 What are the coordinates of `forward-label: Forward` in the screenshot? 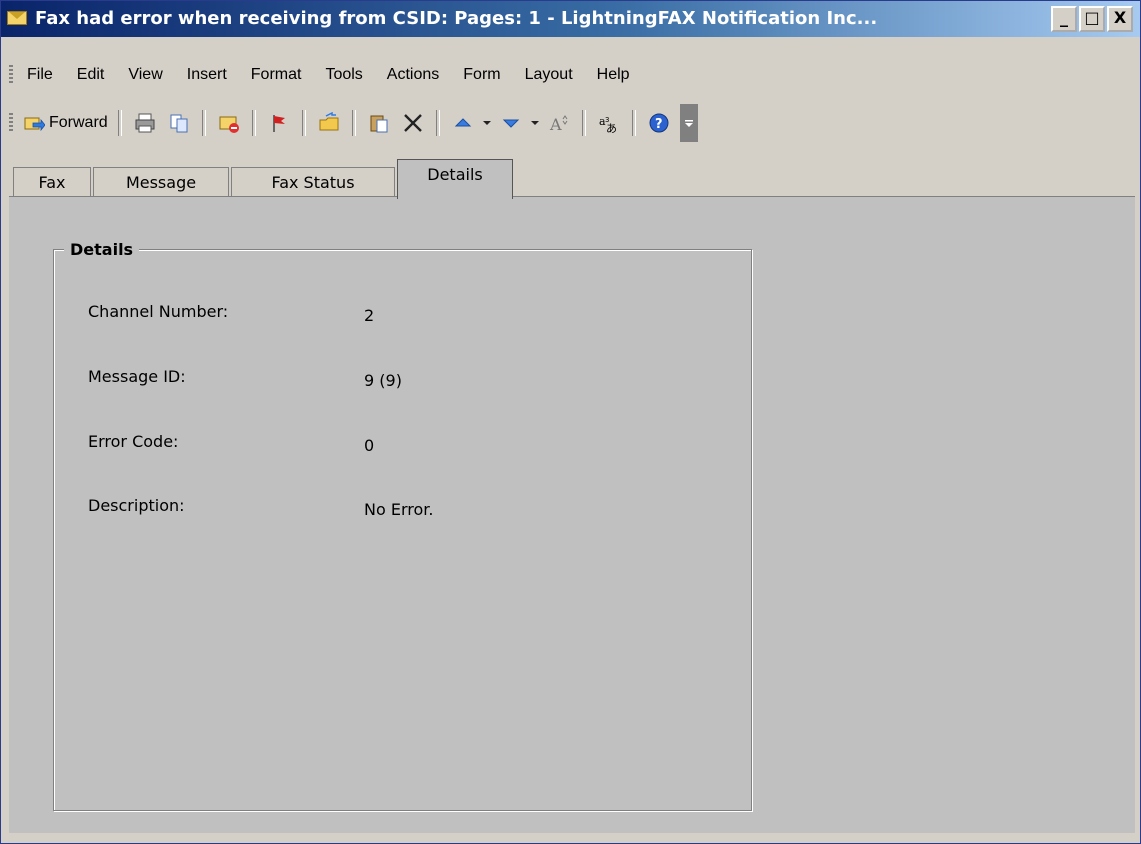 It's located at (78, 122).